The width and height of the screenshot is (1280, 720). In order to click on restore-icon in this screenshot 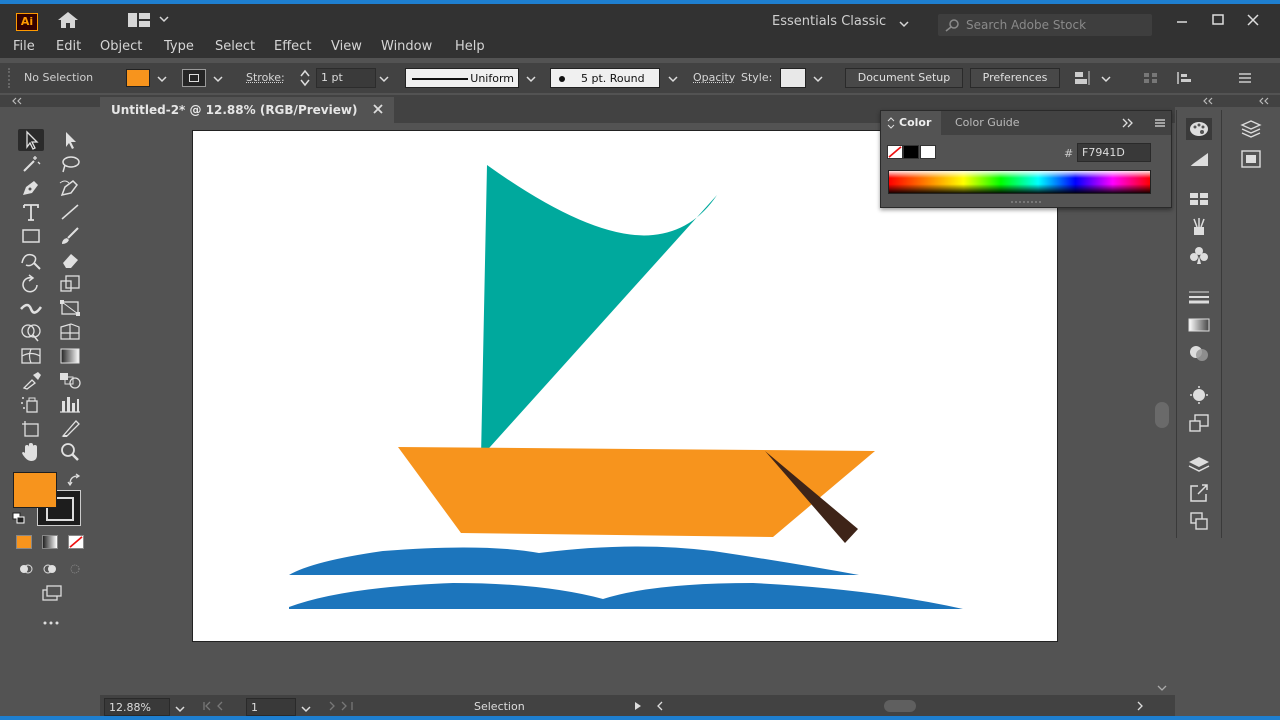, I will do `click(1218, 20)`.